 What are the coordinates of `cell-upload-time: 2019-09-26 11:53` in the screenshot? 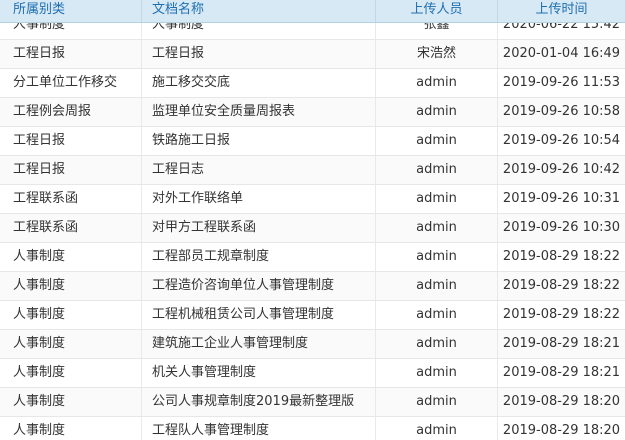 It's located at (561, 82).